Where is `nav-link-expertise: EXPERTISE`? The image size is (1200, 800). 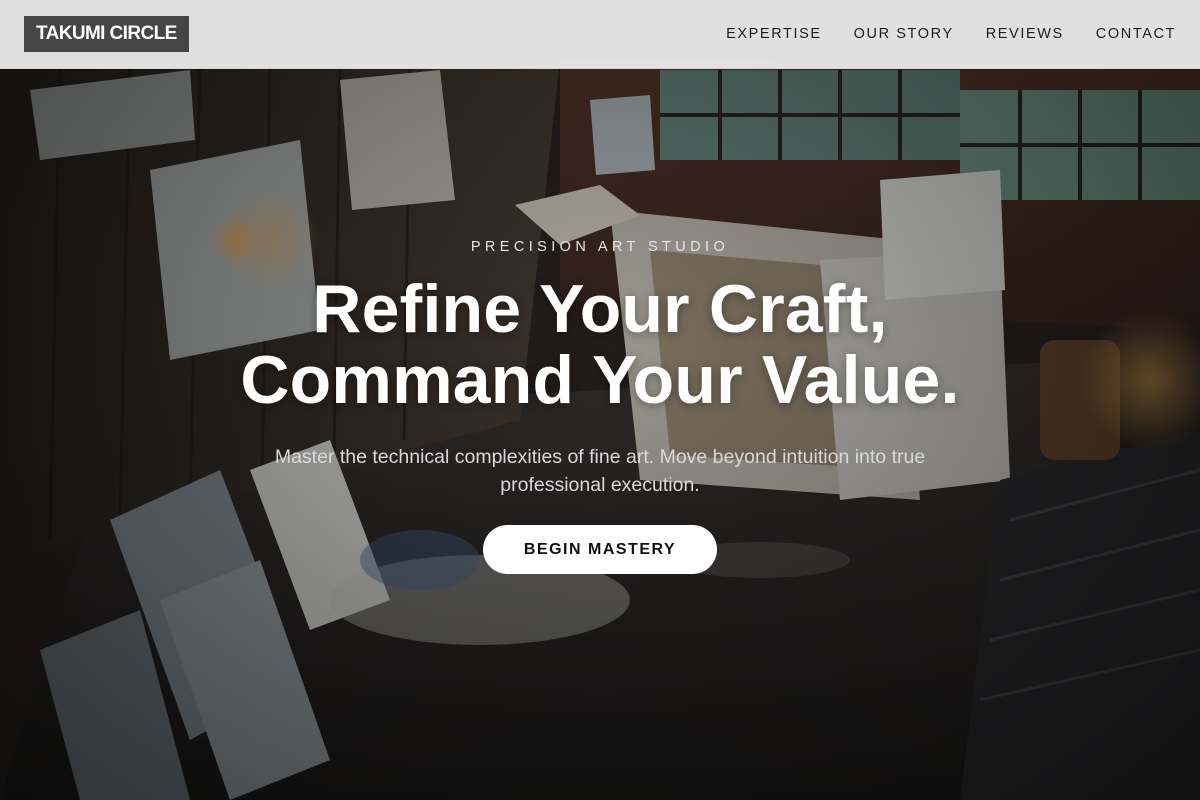 nav-link-expertise: EXPERTISE is located at coordinates (774, 34).